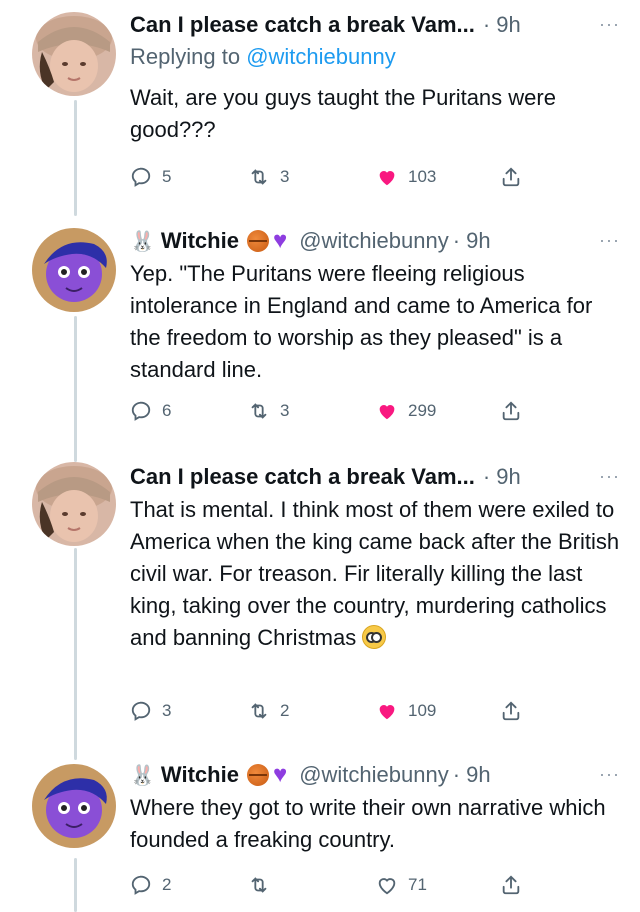 The width and height of the screenshot is (640, 912). I want to click on like-button: 103, so click(406, 177).